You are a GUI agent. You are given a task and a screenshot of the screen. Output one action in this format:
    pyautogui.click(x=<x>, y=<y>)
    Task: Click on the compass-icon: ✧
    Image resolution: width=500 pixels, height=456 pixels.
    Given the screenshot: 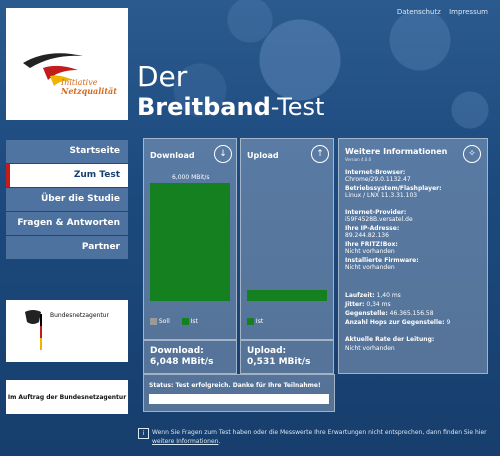 What is the action you would take?
    pyautogui.click(x=472, y=154)
    